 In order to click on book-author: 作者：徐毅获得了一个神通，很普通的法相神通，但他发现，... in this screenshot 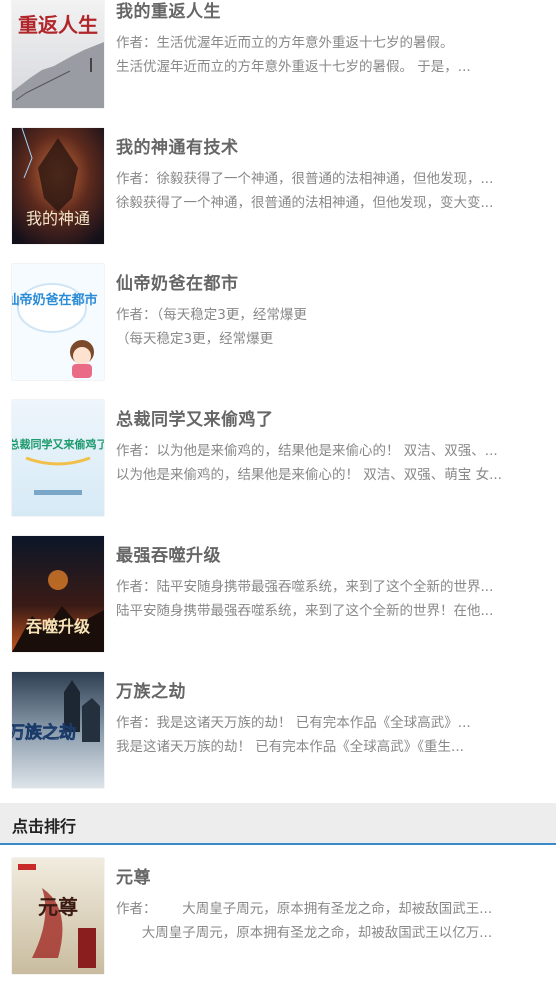, I will do `click(327, 177)`.